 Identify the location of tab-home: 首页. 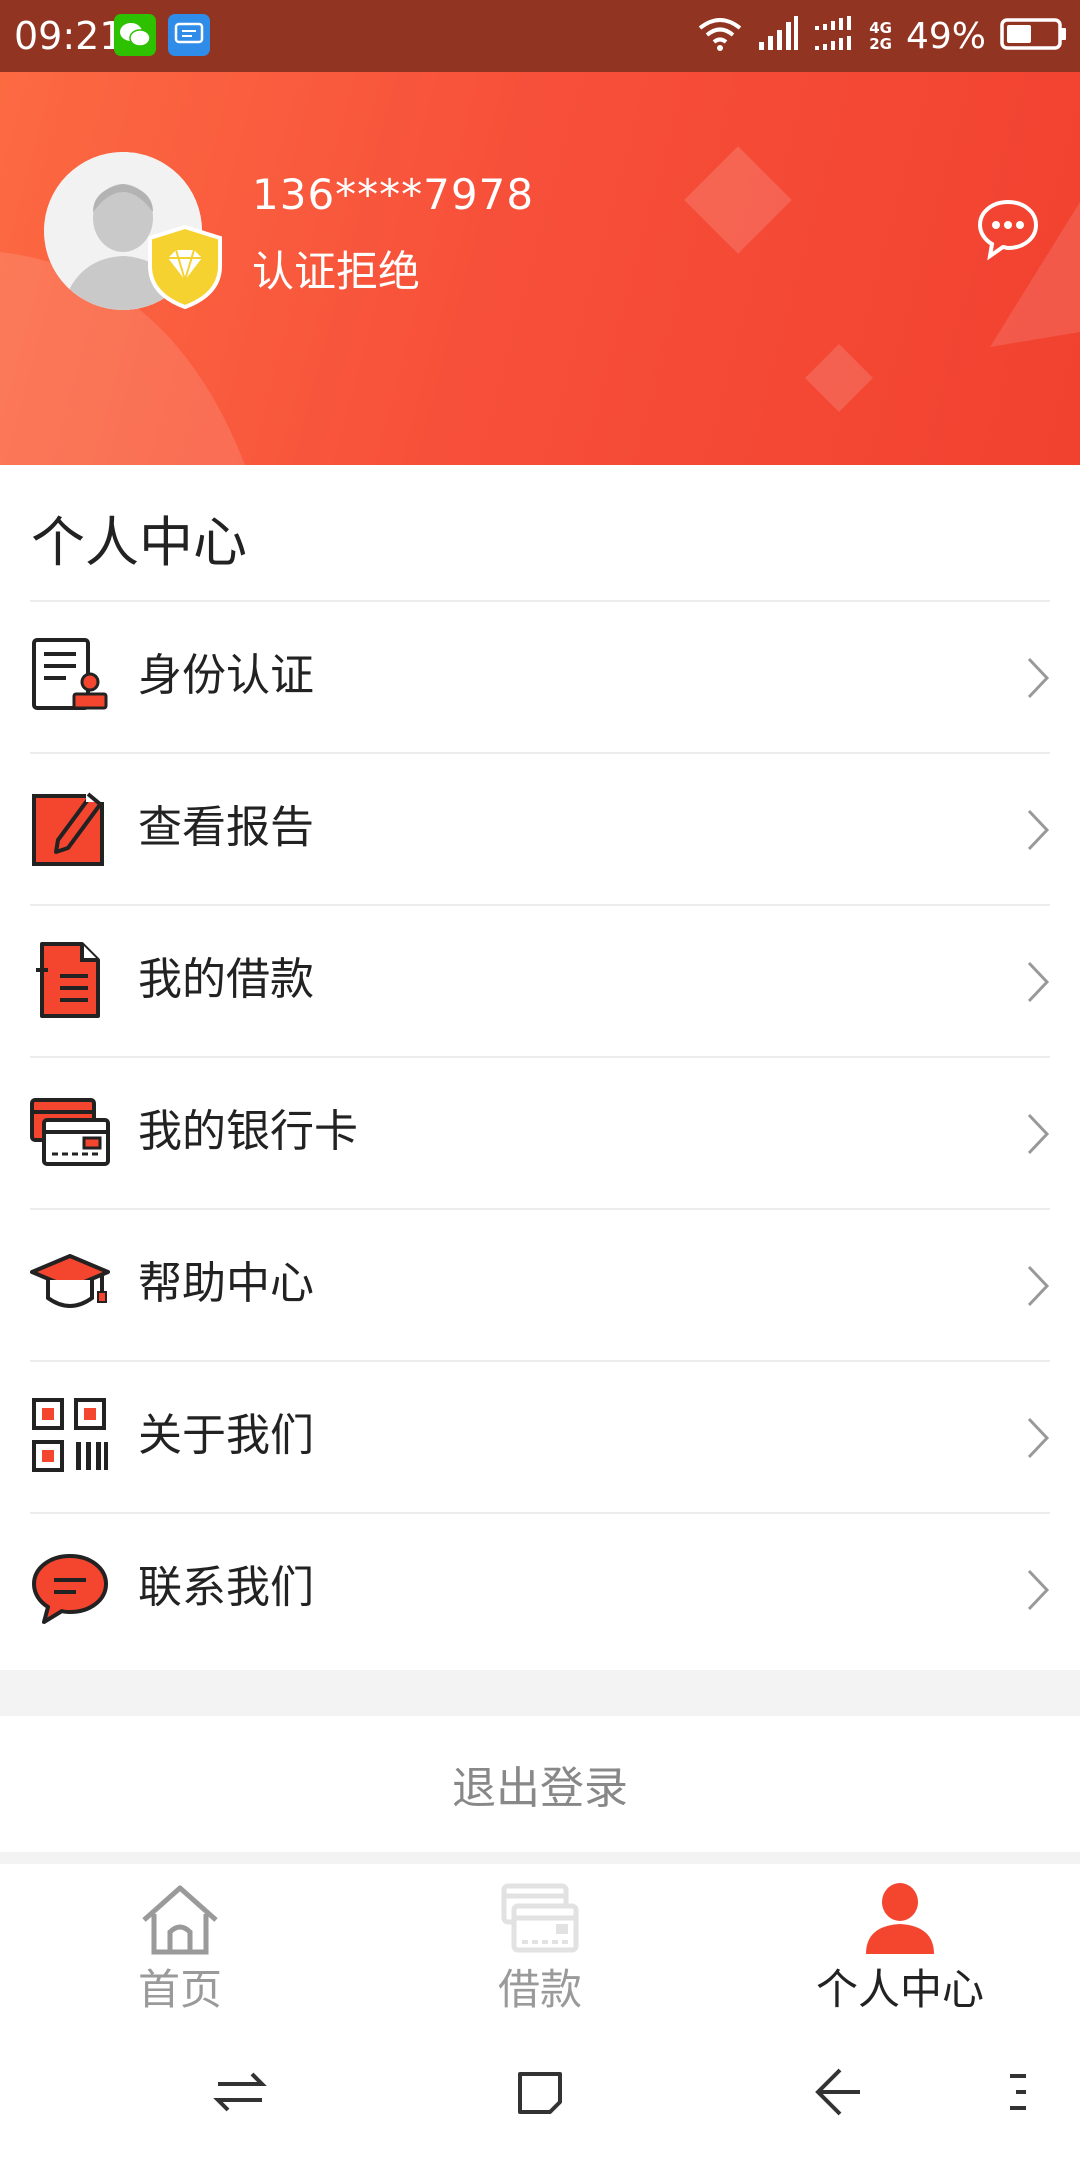
(180, 1942).